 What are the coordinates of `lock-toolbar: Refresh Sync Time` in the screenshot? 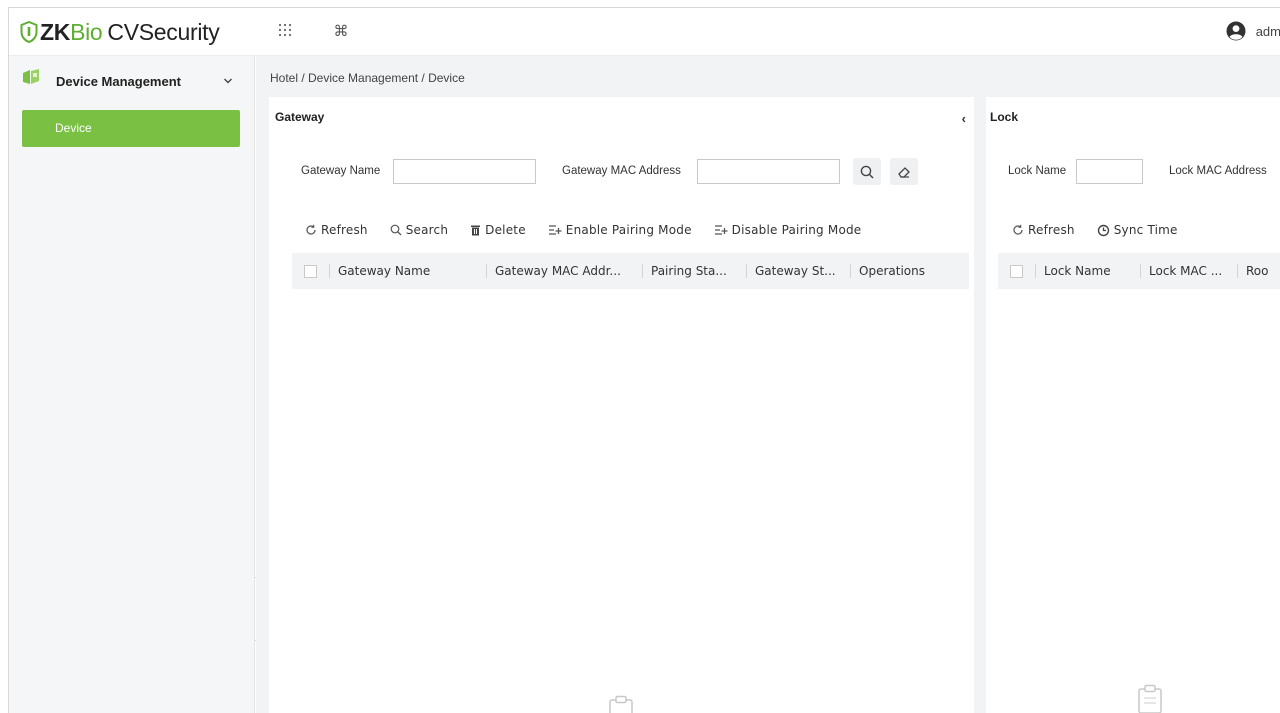 It's located at (1106, 230).